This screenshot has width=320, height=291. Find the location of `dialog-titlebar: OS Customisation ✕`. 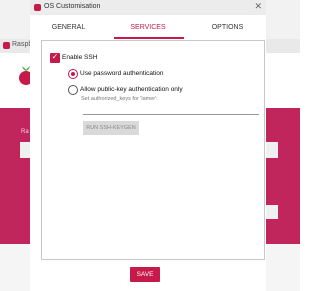

dialog-titlebar: OS Customisation ✕ is located at coordinates (148, 7).